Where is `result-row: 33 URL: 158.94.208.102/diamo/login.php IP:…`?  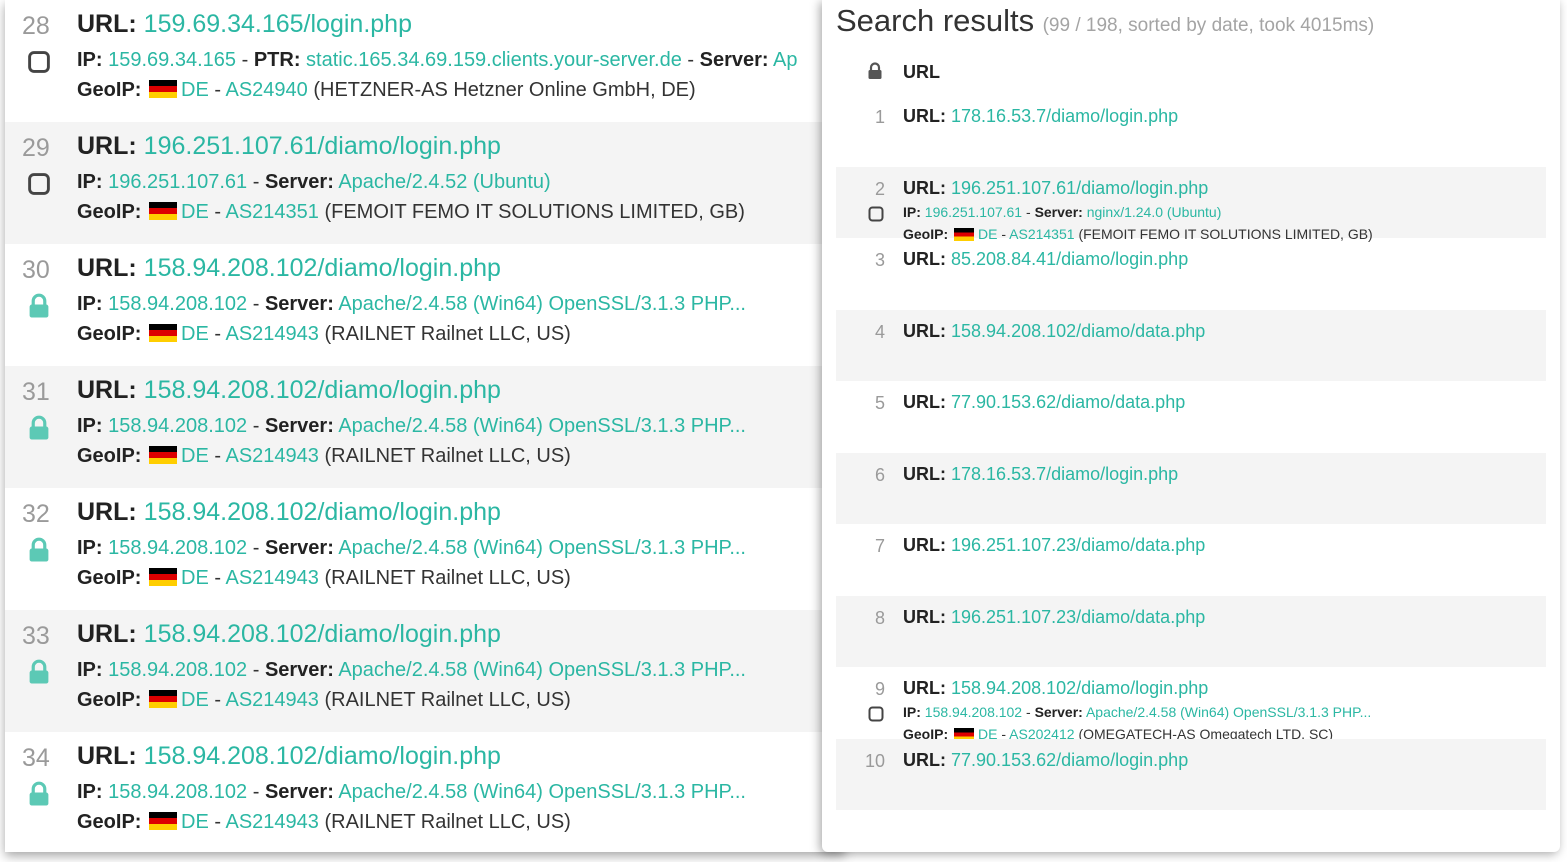
result-row: 33 URL: 158.94.208.102/diamo/login.php IP:… is located at coordinates (425, 671).